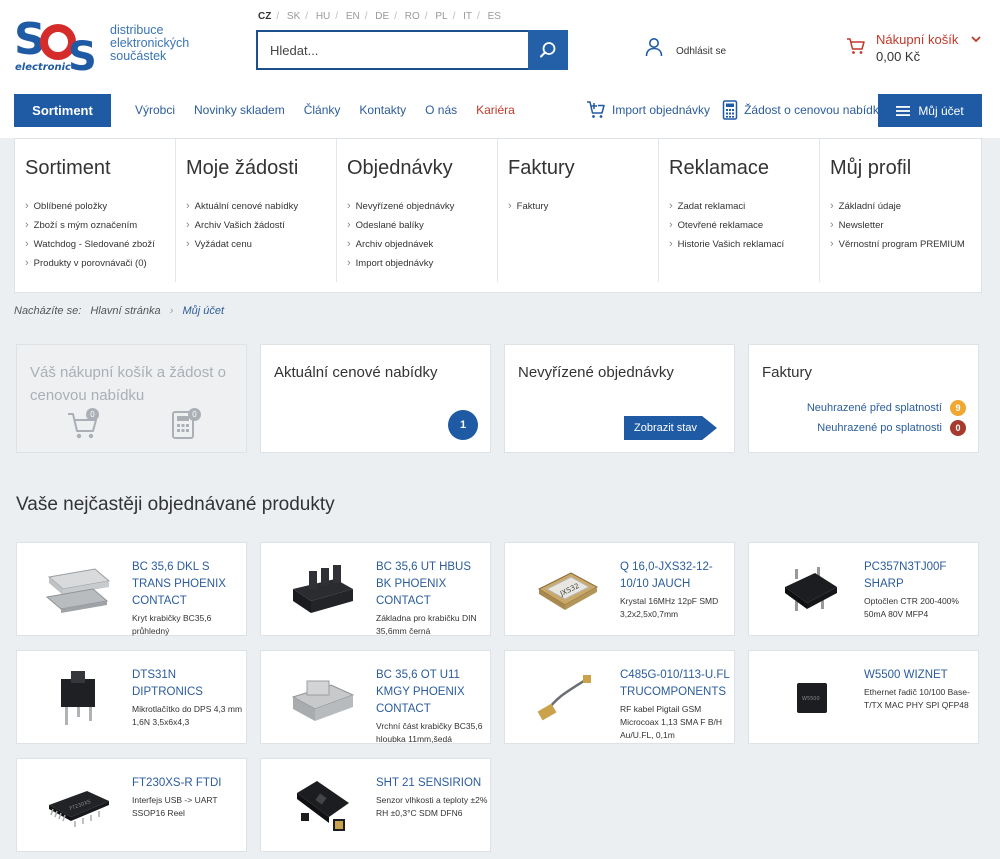  Describe the element at coordinates (100, 244) in the screenshot. I see `menu-item: Watchdog - Sledované zboží` at that location.